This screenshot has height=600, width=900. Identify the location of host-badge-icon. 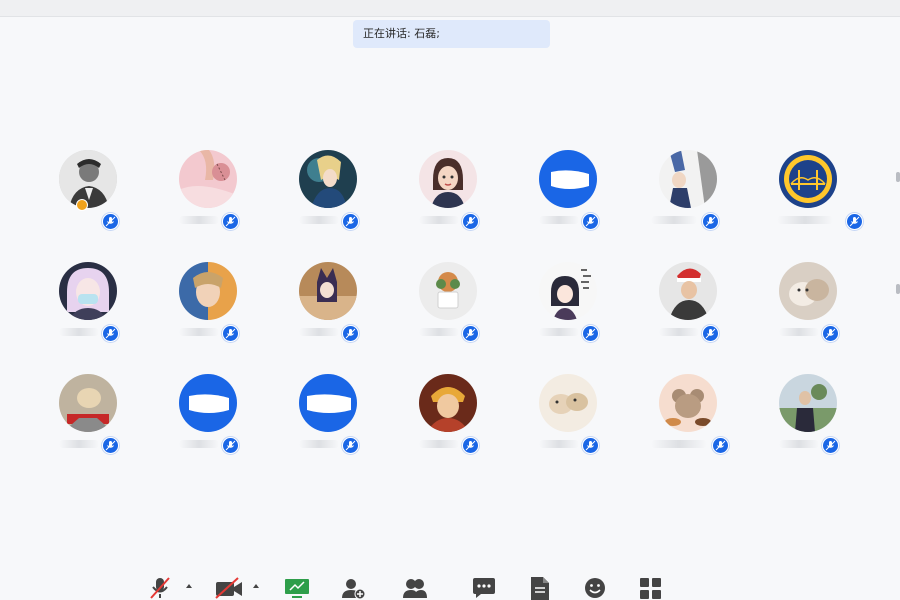
(82, 205).